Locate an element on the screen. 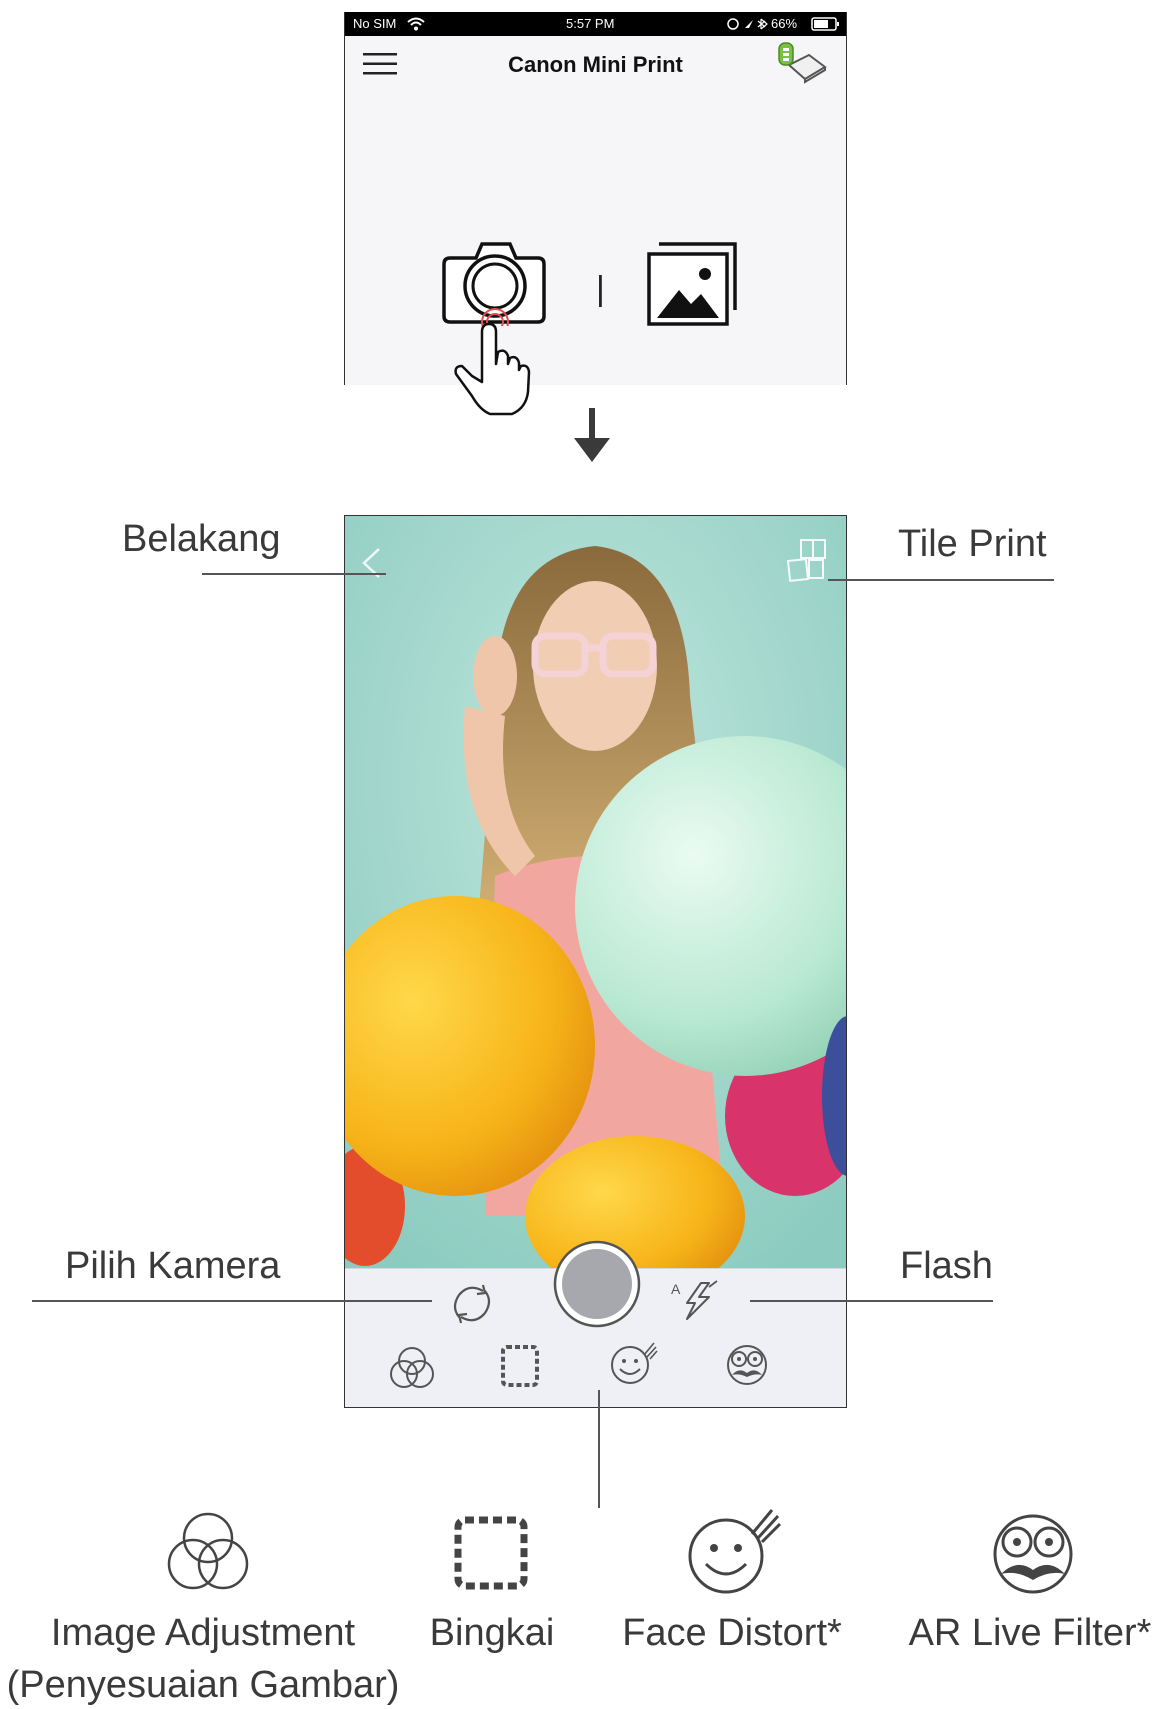 This screenshot has width=1162, height=1709. legend-frame-label: Bingkai is located at coordinates (492, 1633).